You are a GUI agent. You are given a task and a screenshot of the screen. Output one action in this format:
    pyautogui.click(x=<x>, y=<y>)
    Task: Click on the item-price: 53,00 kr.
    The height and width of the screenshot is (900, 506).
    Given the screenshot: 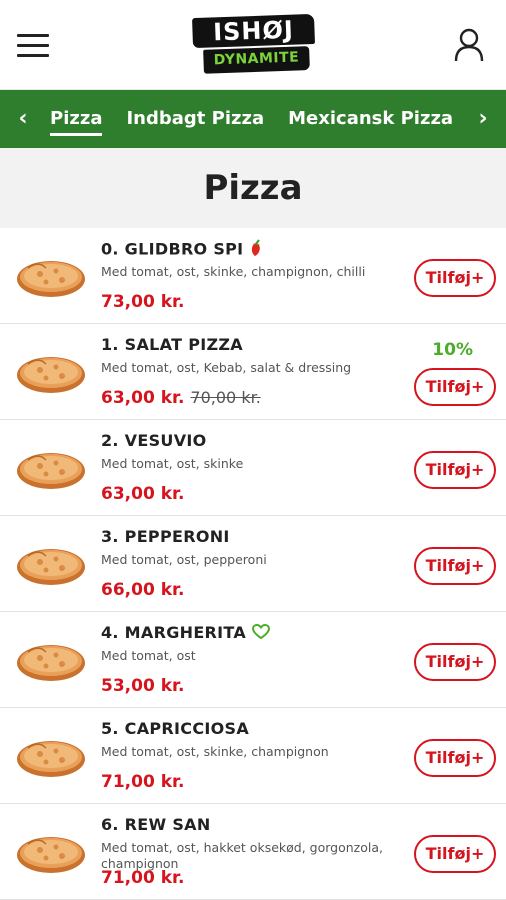 What is the action you would take?
    pyautogui.click(x=142, y=686)
    